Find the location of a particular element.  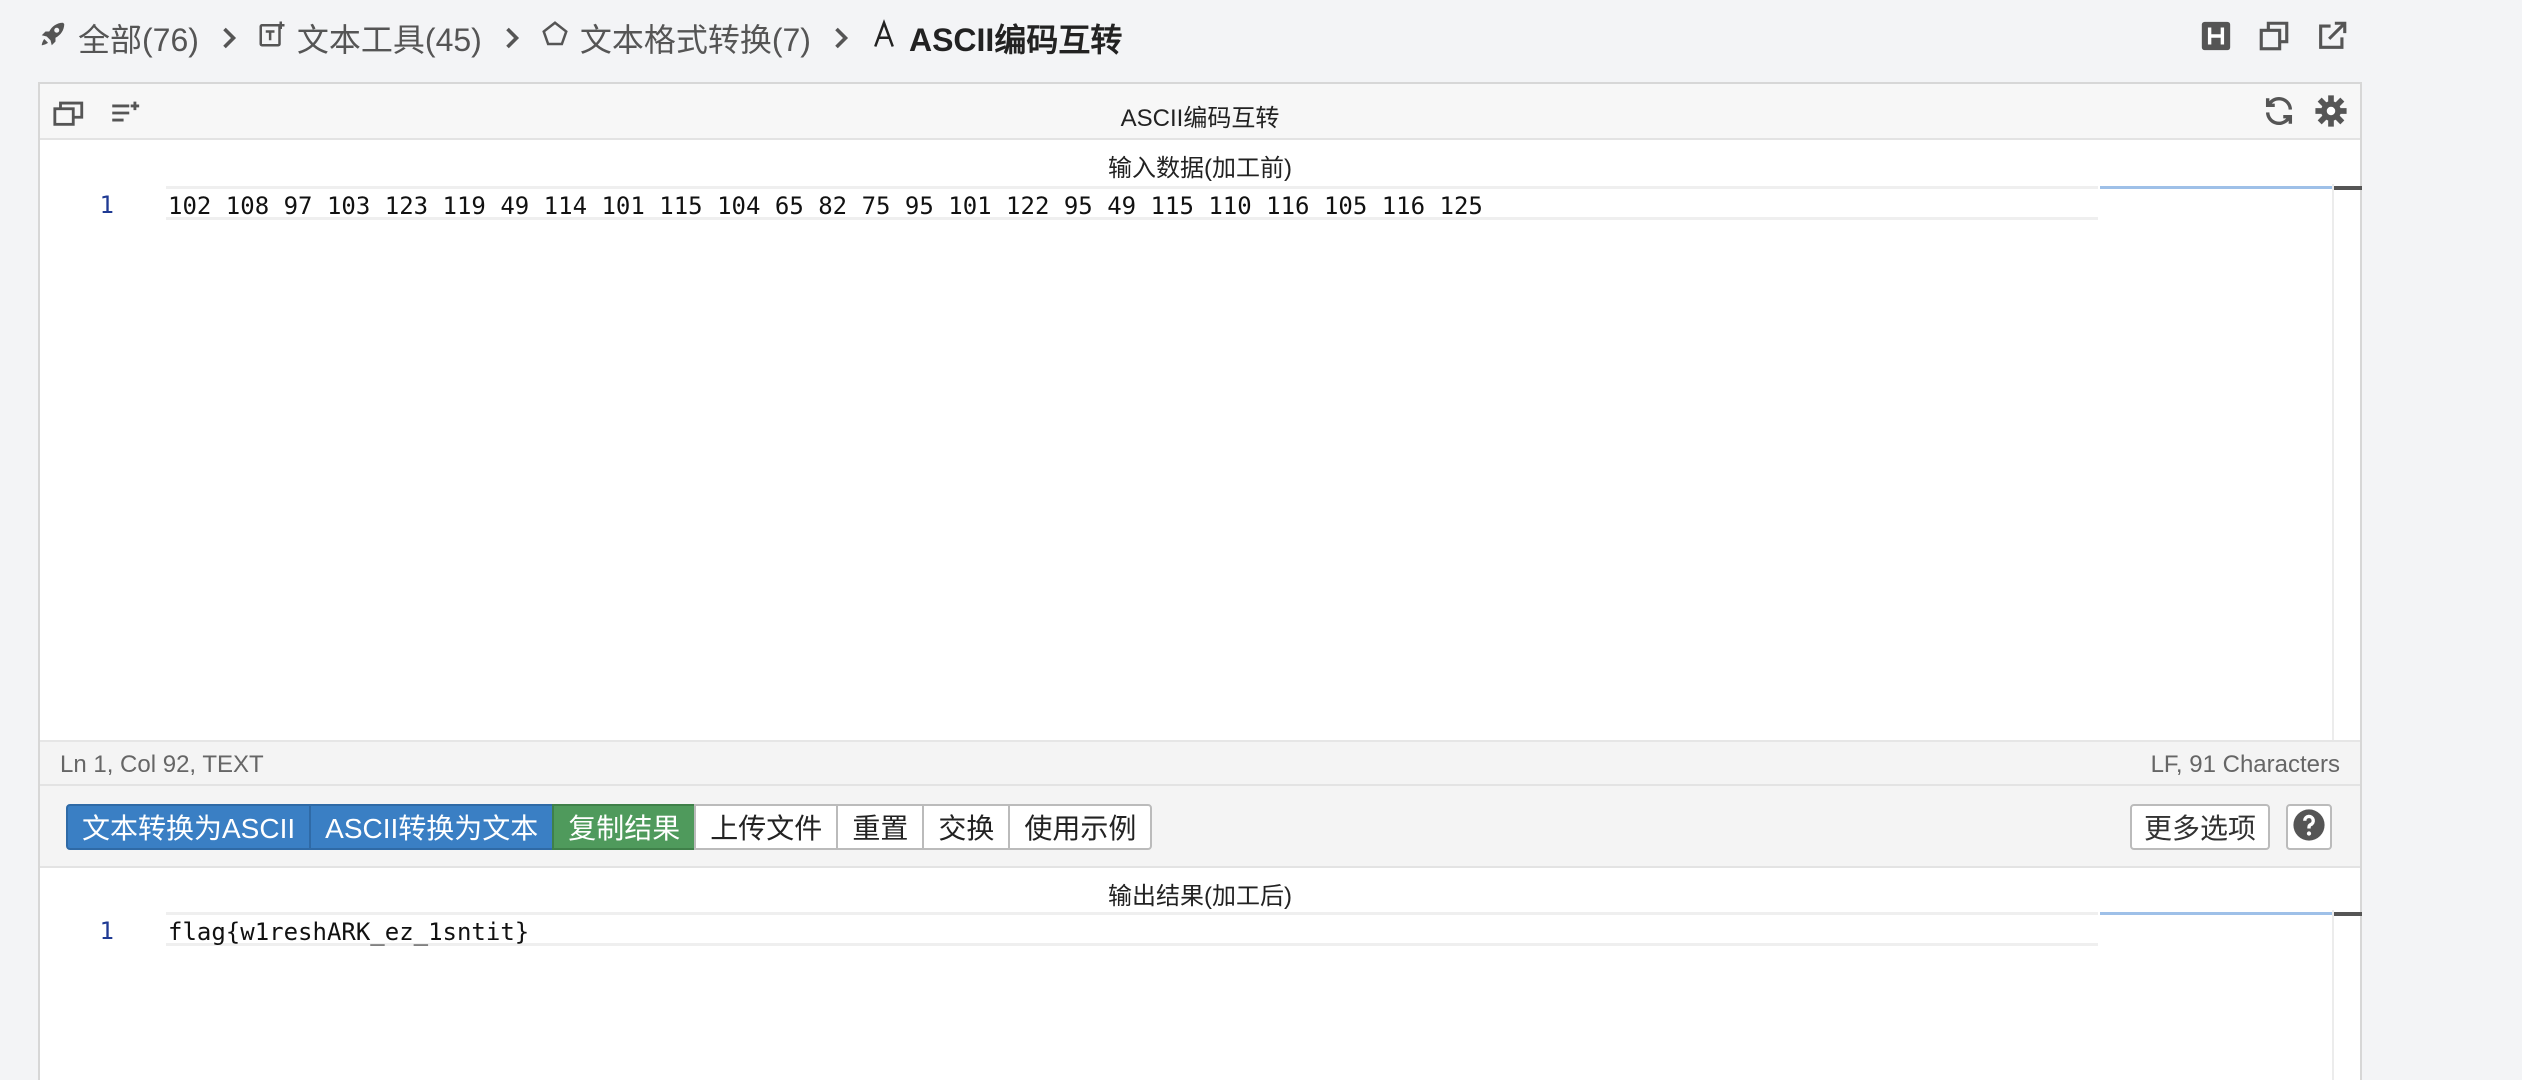

panel-header: ASCII编码互转 is located at coordinates (1200, 112).